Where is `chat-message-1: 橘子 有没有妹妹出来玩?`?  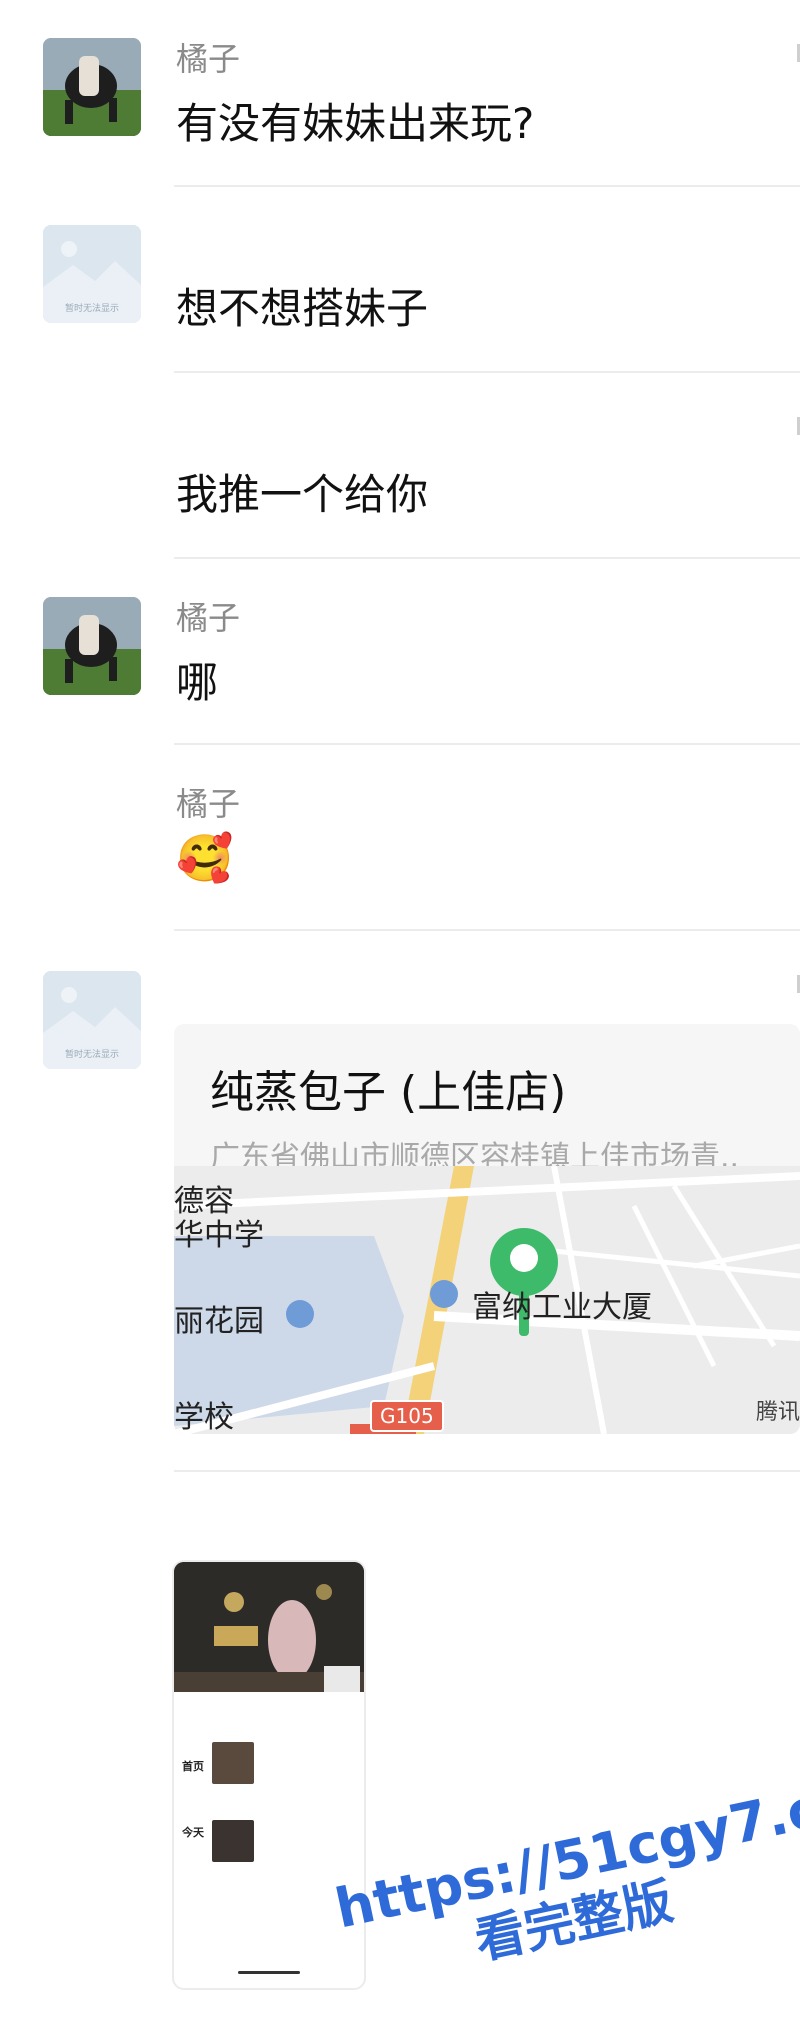 chat-message-1: 橘子 有没有妹妹出来玩? is located at coordinates (400, 93).